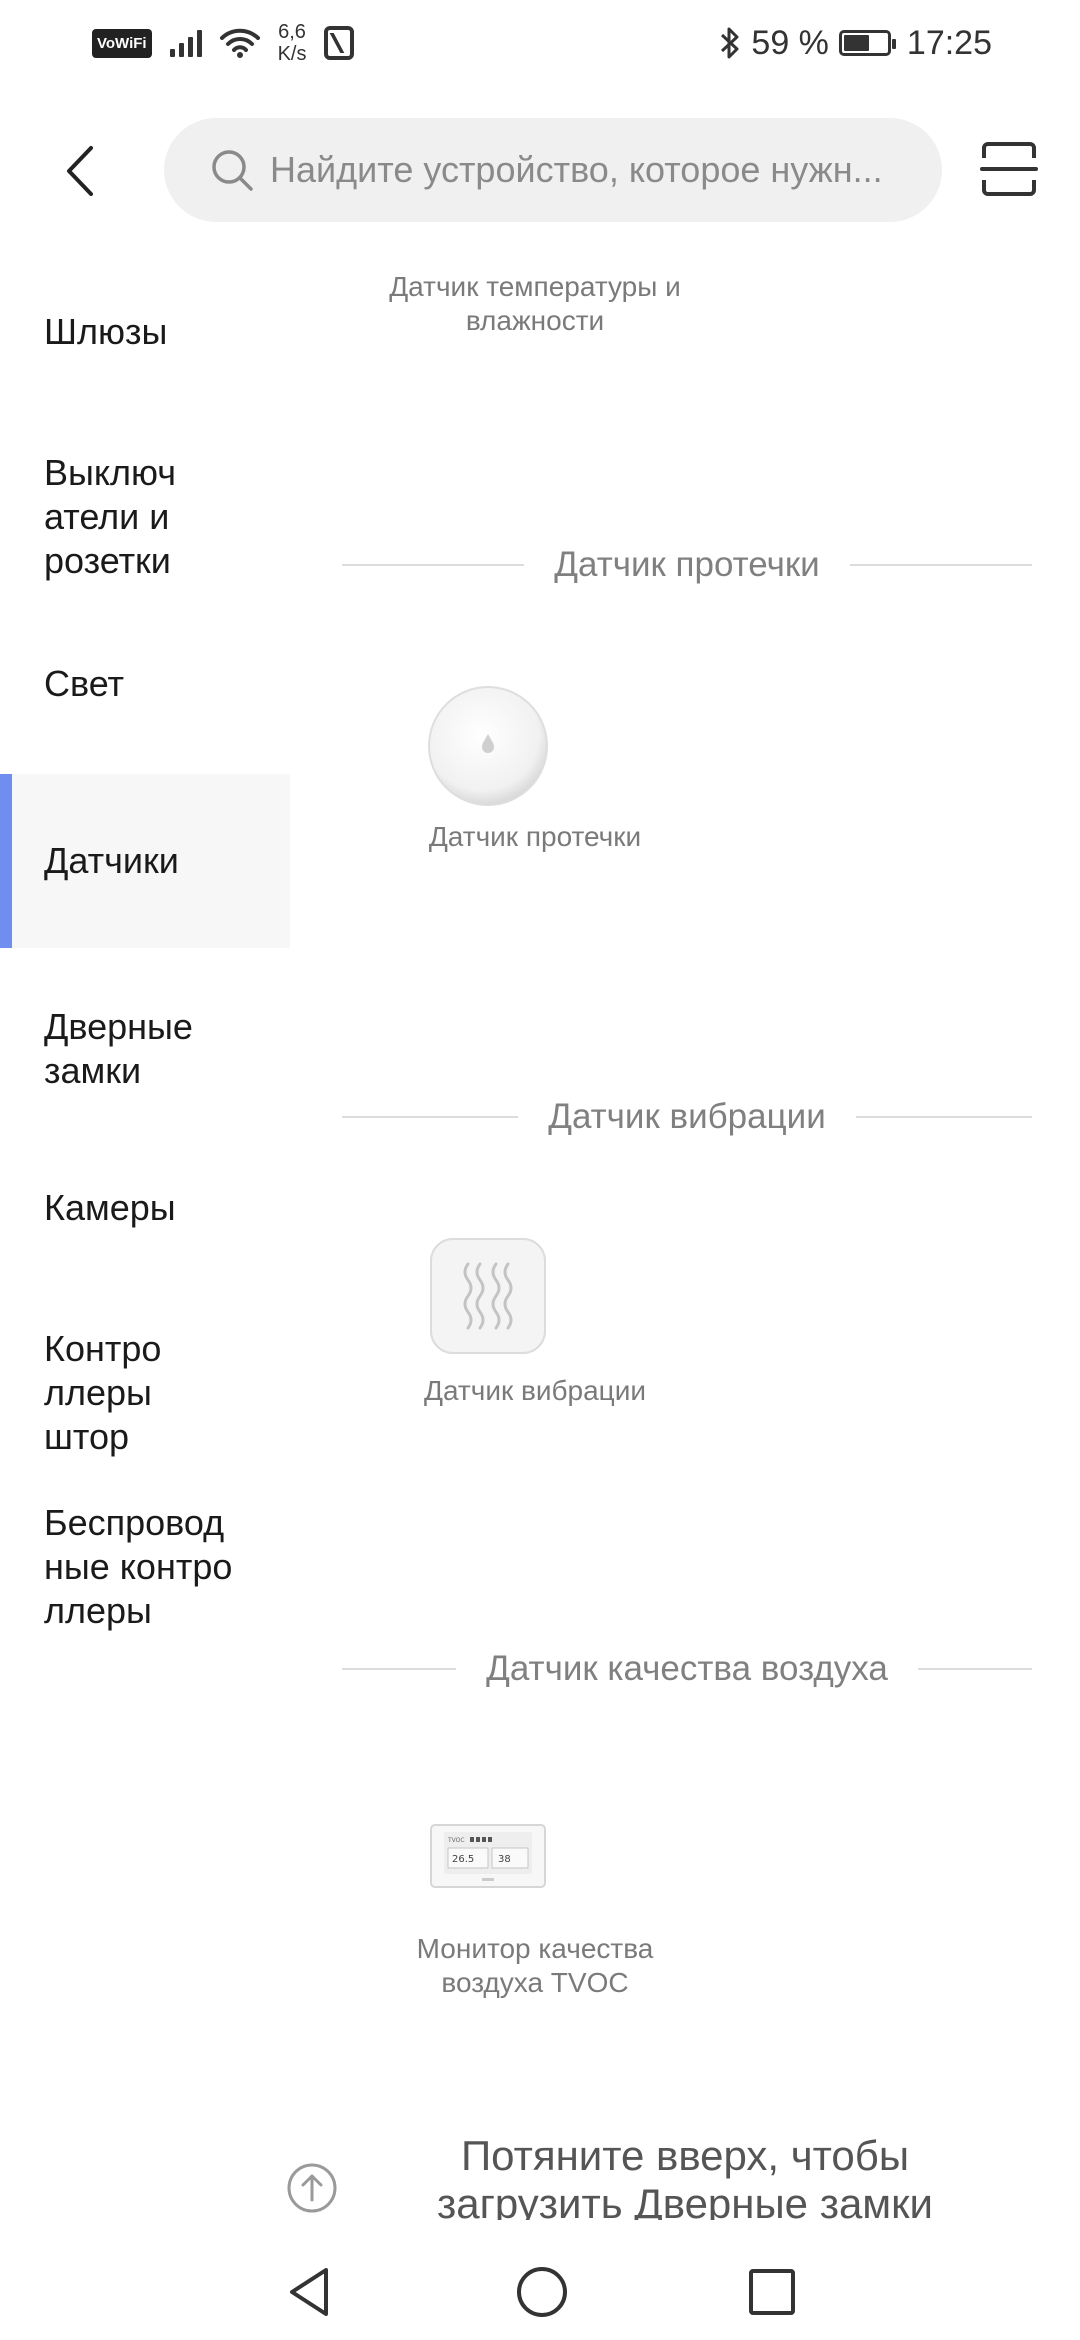  I want to click on screen-temperature: 26.5, so click(463, 1859).